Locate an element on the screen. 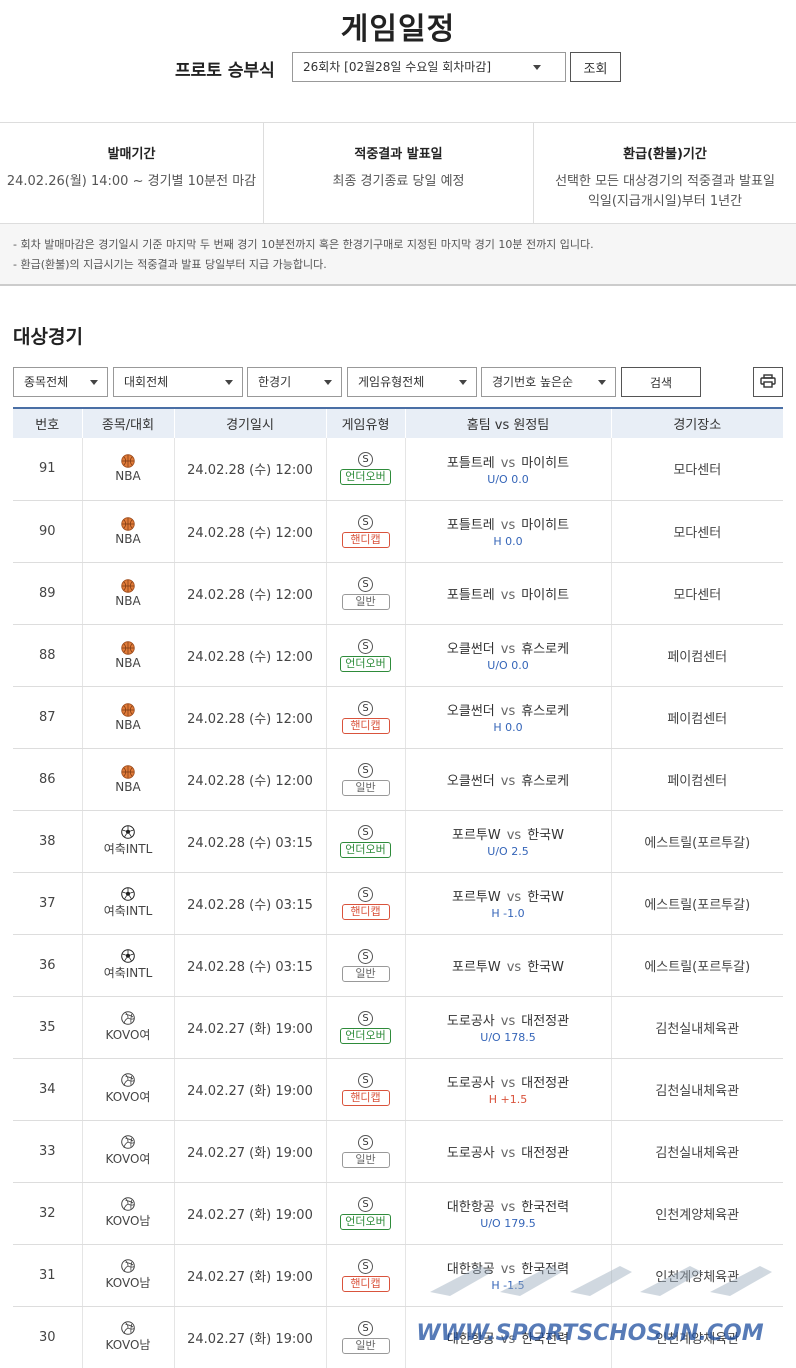 This screenshot has width=796, height=1368. match-datetime: 24.02.27 (화) 19:00 is located at coordinates (250, 1027).